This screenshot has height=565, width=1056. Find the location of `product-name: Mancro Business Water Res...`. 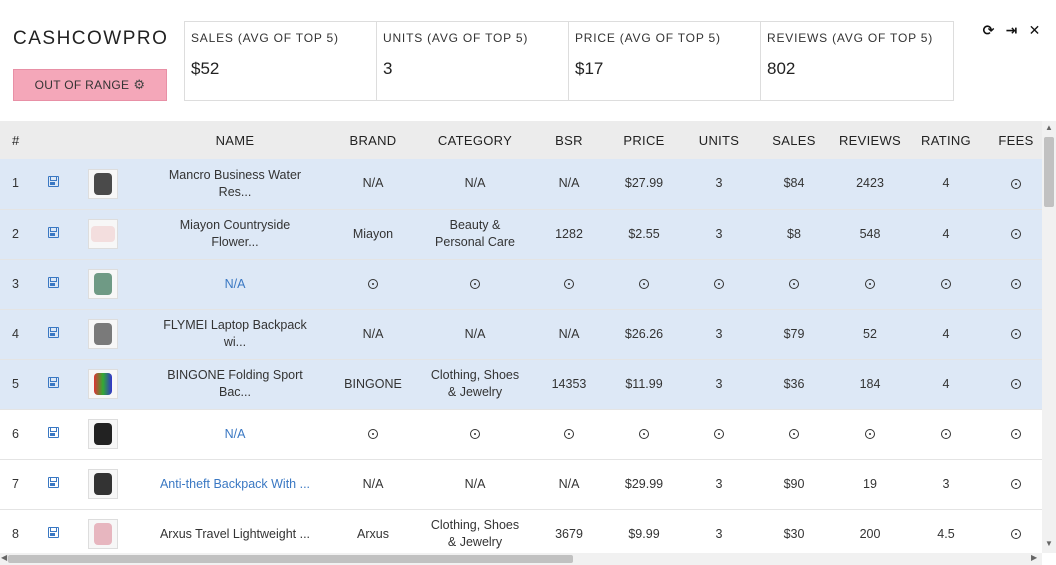

product-name: Mancro Business Water Res... is located at coordinates (235, 184).